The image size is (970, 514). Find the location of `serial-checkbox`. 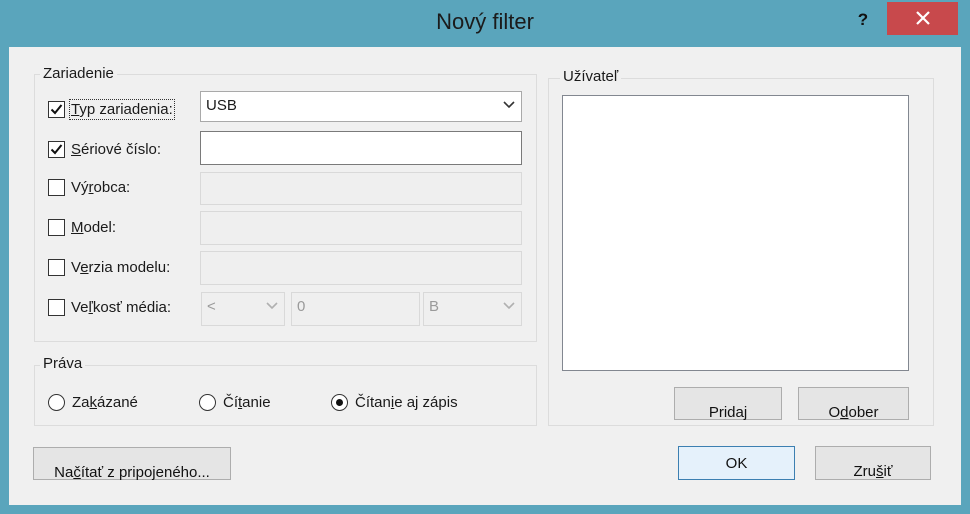

serial-checkbox is located at coordinates (56, 149).